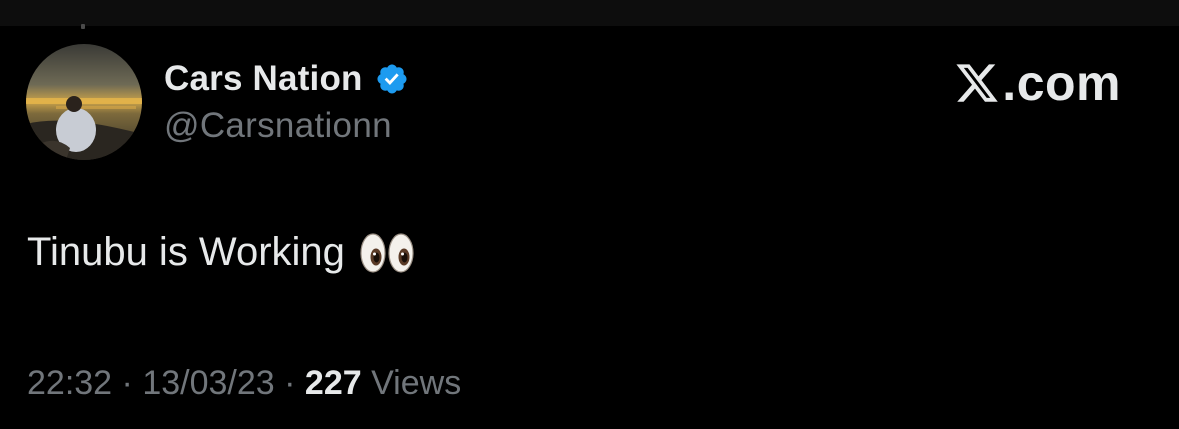 The height and width of the screenshot is (429, 1179). What do you see at coordinates (1061, 83) in the screenshot?
I see `brand-domain-text: .com` at bounding box center [1061, 83].